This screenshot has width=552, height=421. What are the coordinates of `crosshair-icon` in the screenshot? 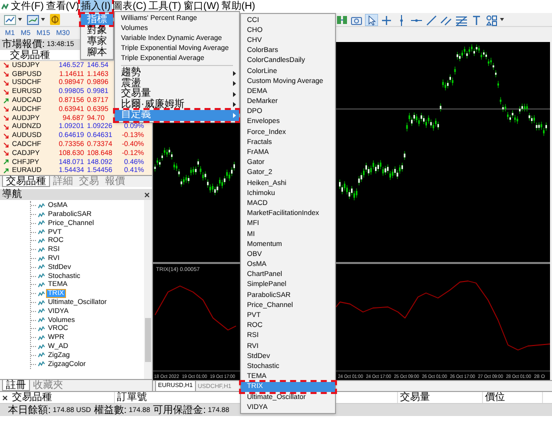 It's located at (386, 20).